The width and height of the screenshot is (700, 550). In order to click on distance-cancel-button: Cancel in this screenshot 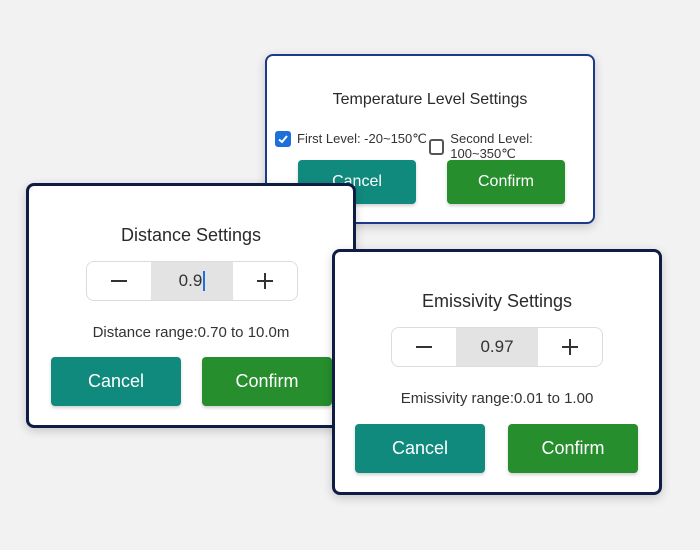, I will do `click(116, 381)`.